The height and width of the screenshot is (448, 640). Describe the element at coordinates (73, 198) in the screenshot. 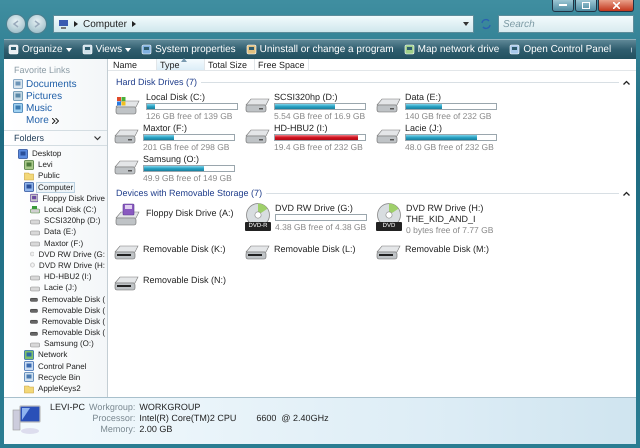

I see `folder-tree-item: Floppy Disk Drive` at that location.